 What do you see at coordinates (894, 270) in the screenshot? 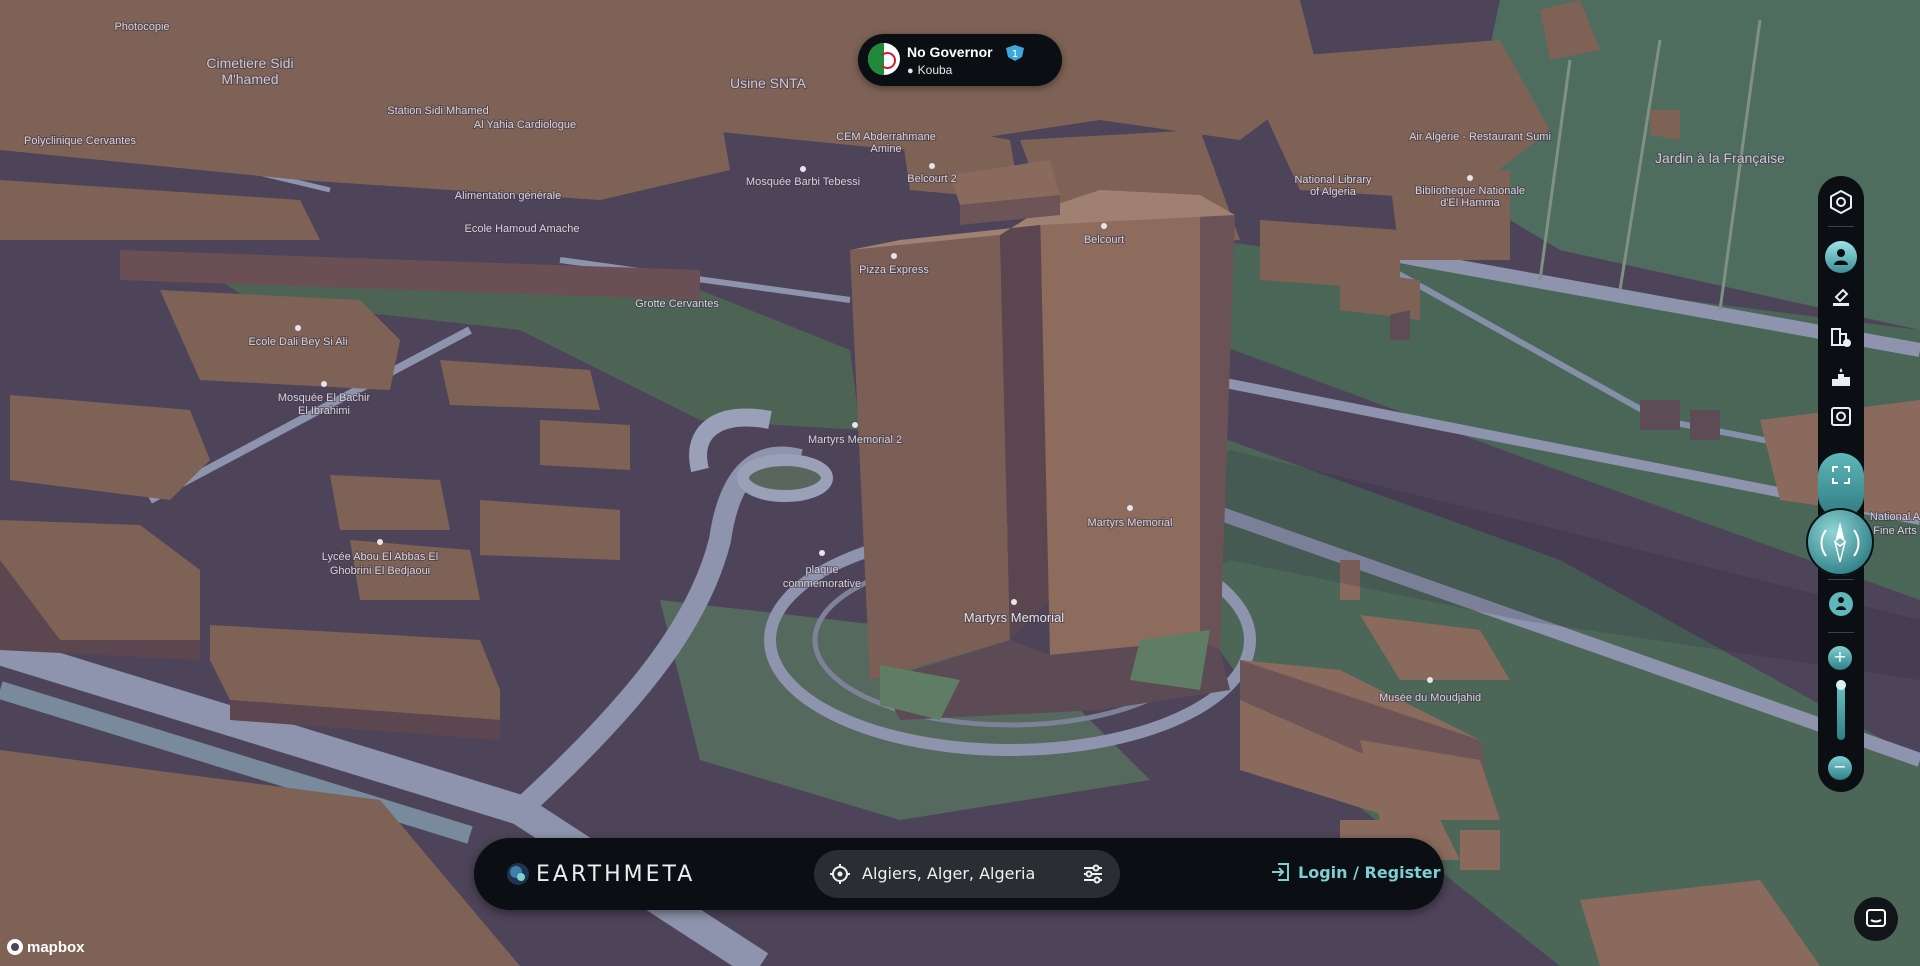
I see `map-label-pizza-express: Pizza Express` at bounding box center [894, 270].